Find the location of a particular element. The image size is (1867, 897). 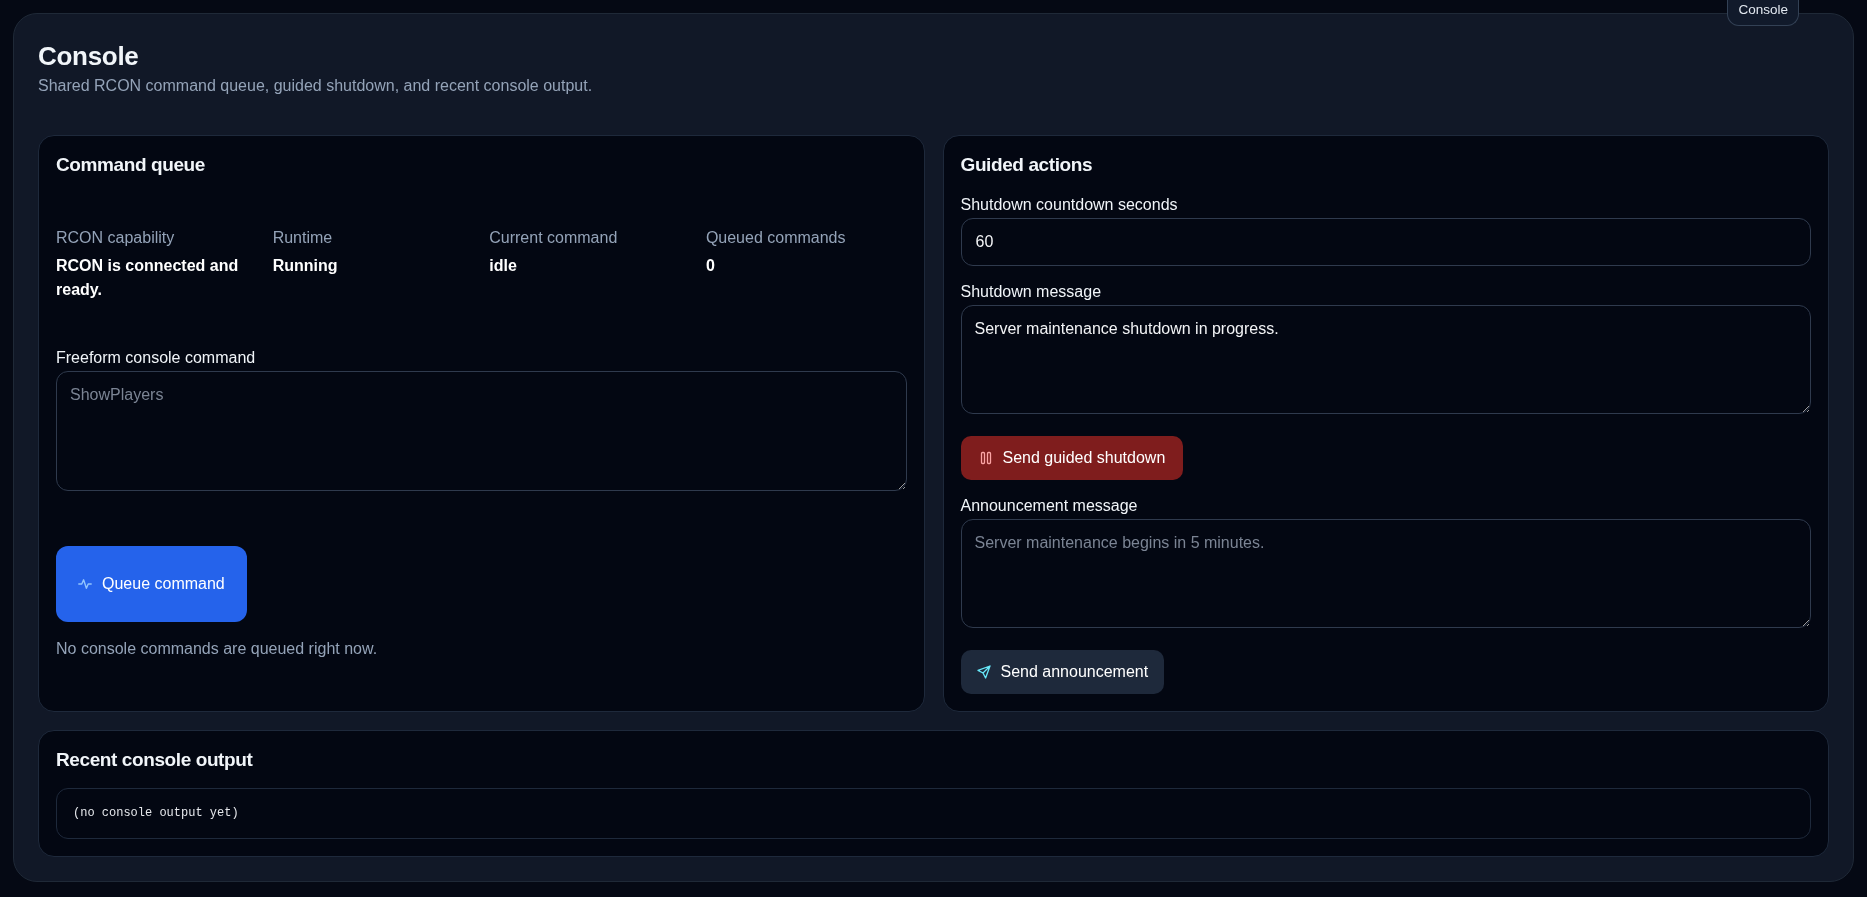

stat-label: RCON capability is located at coordinates (116, 238).